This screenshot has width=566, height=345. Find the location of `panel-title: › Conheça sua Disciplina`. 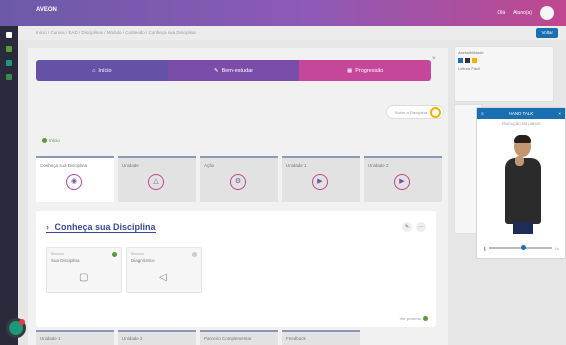

panel-title: › Conheça sua Disciplina is located at coordinates (101, 227).